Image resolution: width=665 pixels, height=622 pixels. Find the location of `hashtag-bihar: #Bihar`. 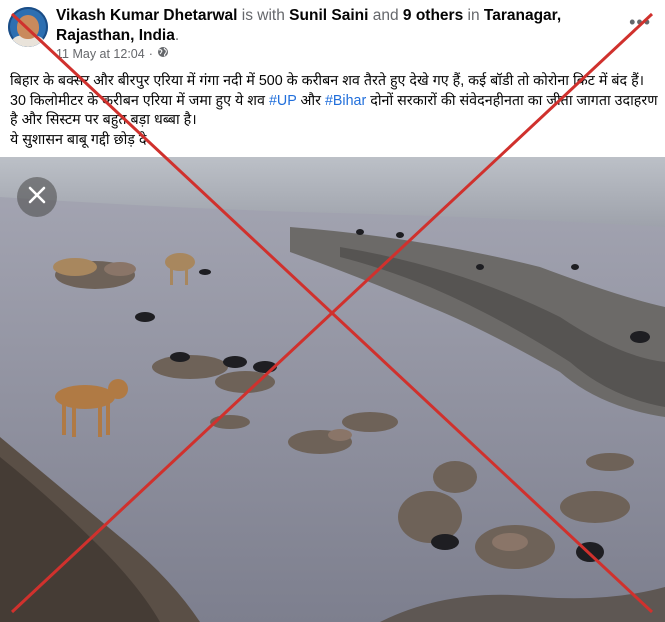

hashtag-bihar: #Bihar is located at coordinates (345, 101).